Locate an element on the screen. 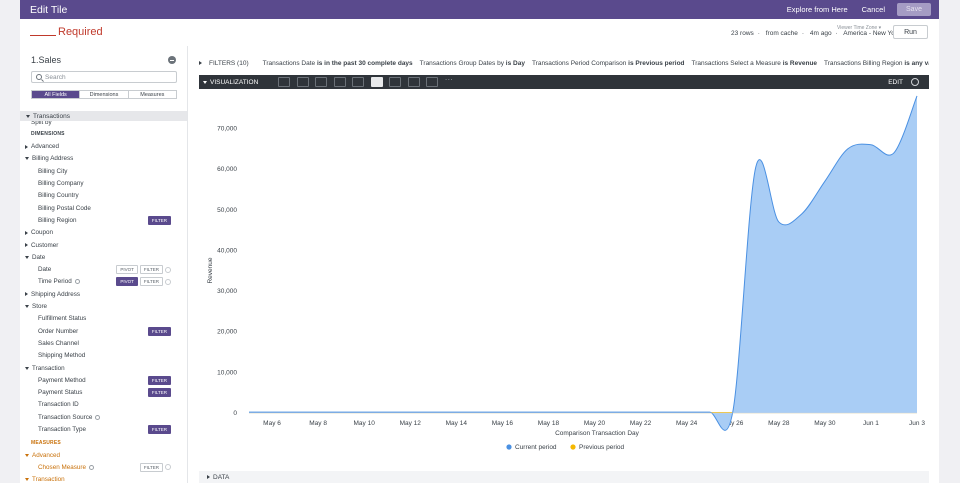  bar-chart-icon is located at coordinates (321, 82).